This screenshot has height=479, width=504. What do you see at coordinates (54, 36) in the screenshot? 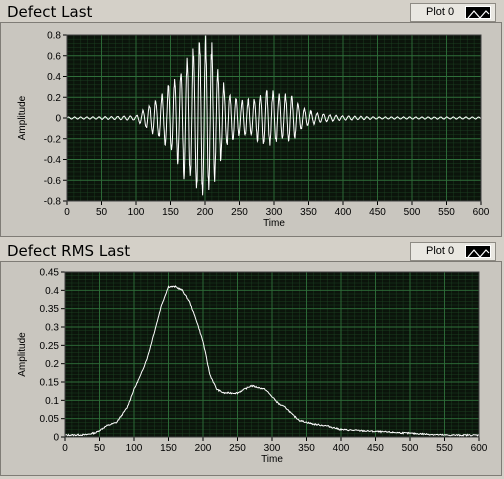
I see `y-tick-label: 0.8` at bounding box center [54, 36].